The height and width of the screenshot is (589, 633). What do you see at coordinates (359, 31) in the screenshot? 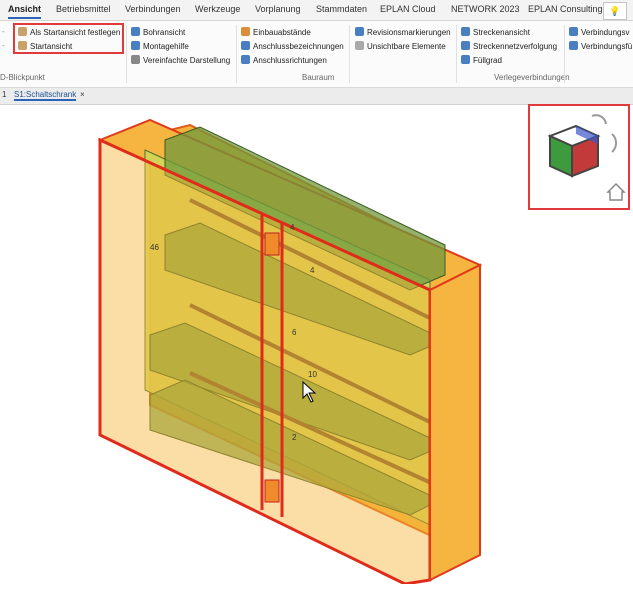
I see `revision-icon` at bounding box center [359, 31].